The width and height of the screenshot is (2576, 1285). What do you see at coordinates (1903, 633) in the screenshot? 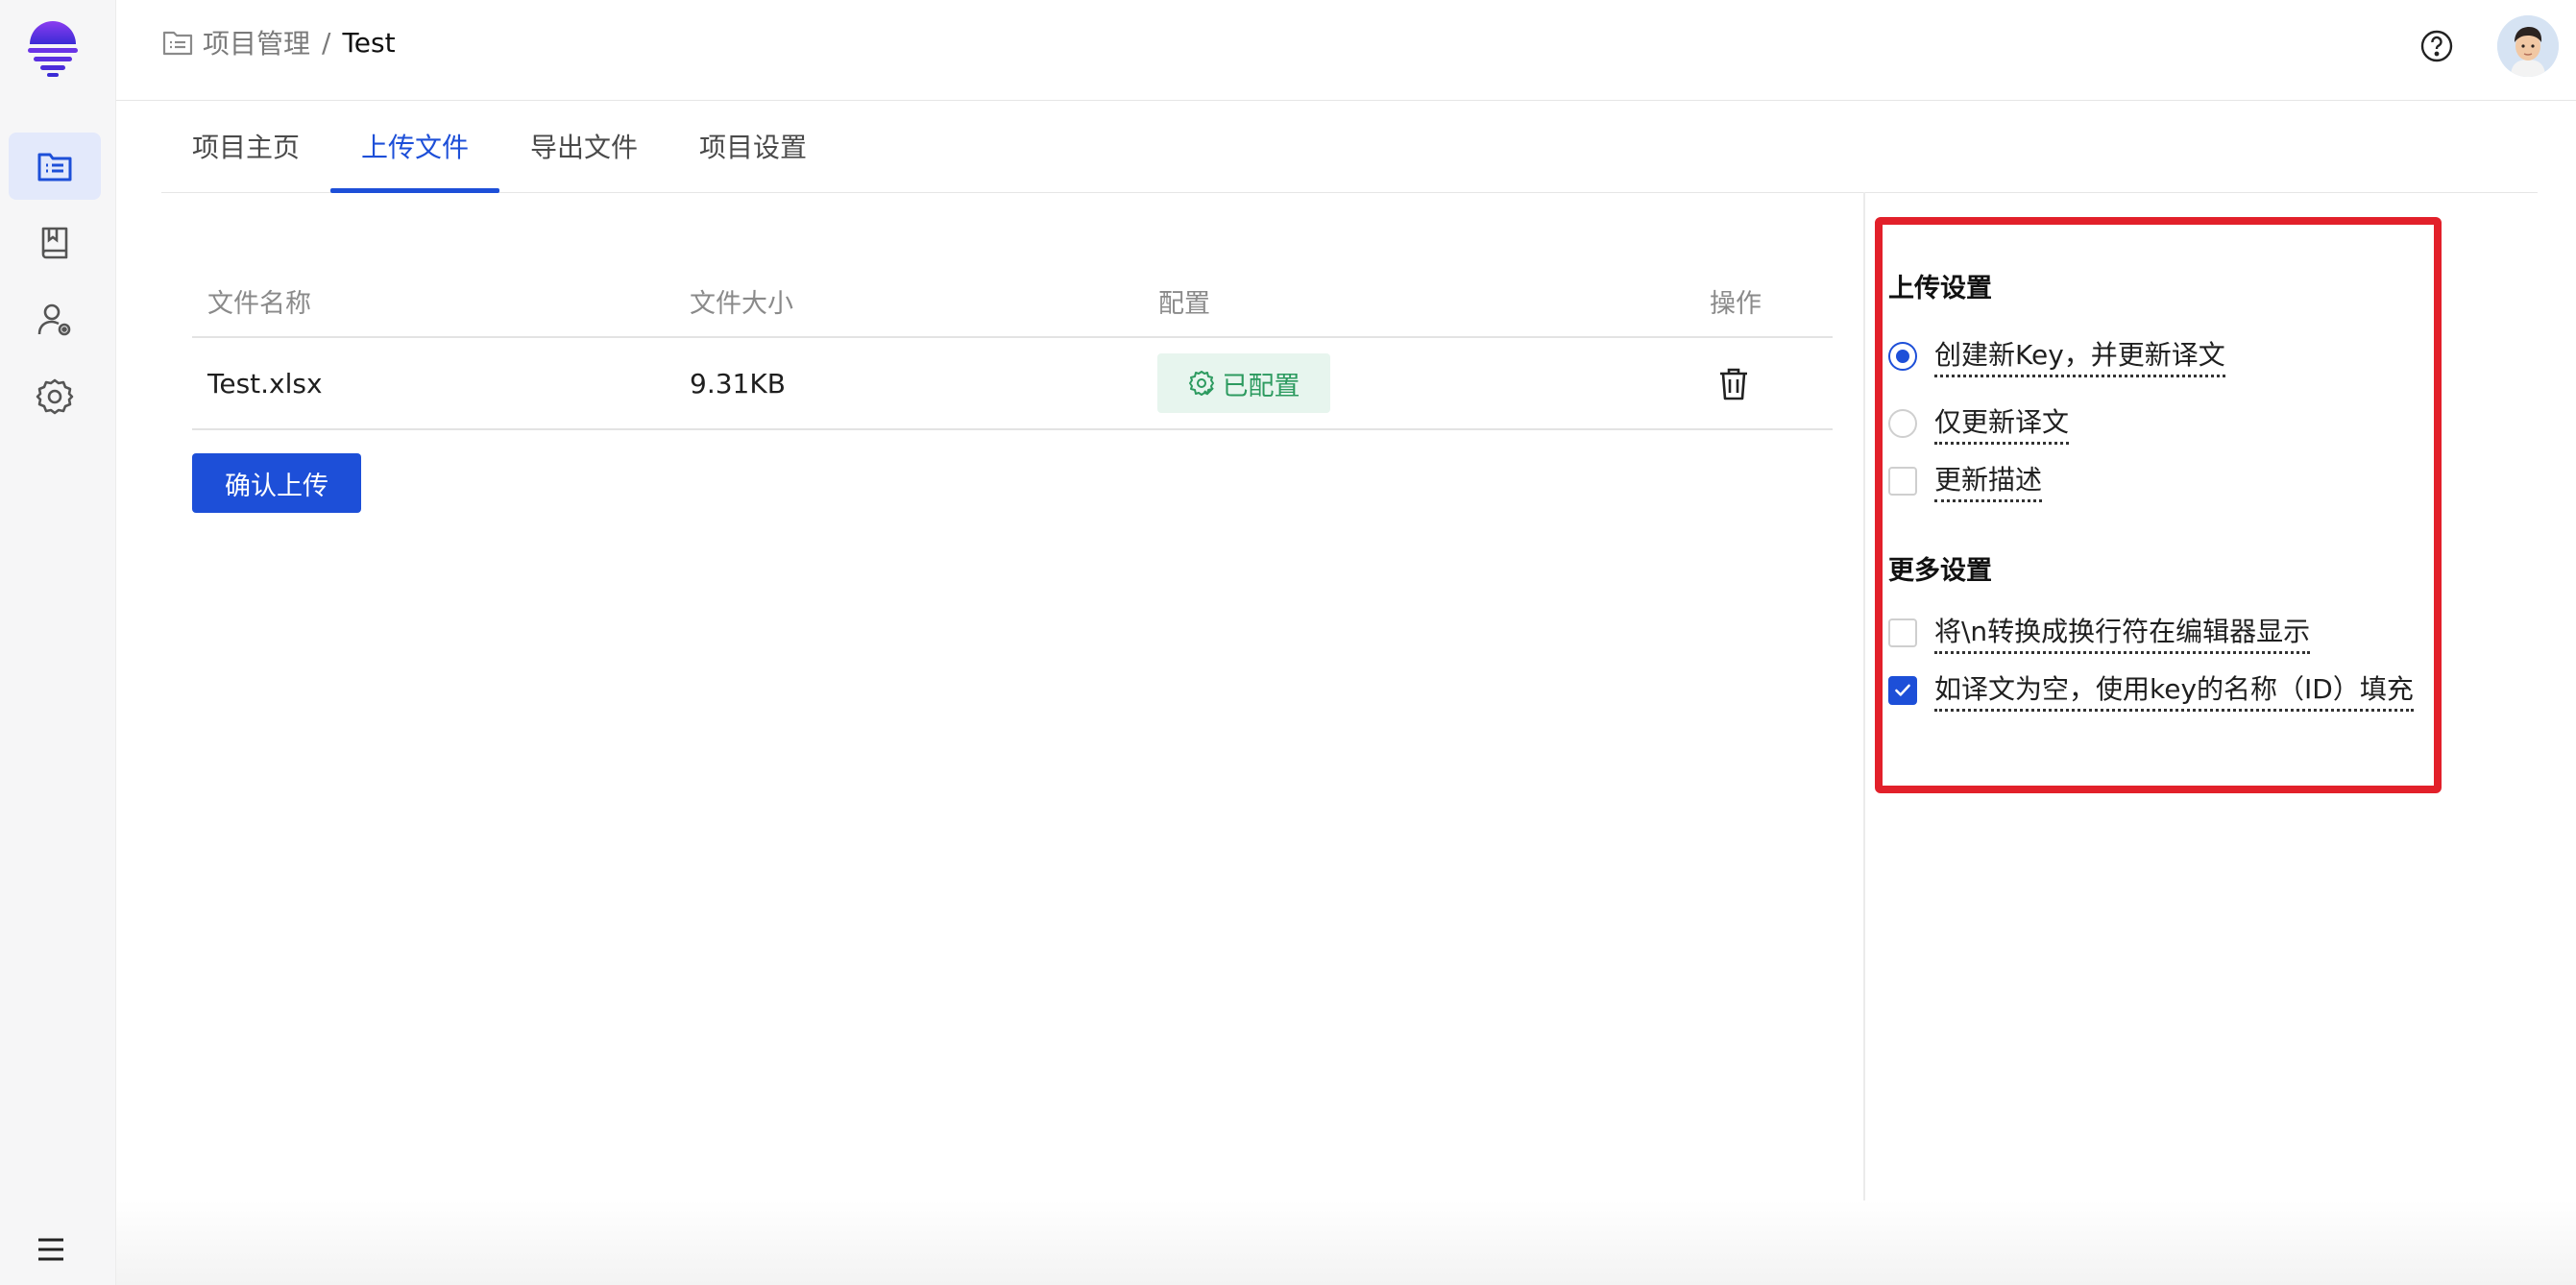
I see `checkbox-convert-newline` at bounding box center [1903, 633].